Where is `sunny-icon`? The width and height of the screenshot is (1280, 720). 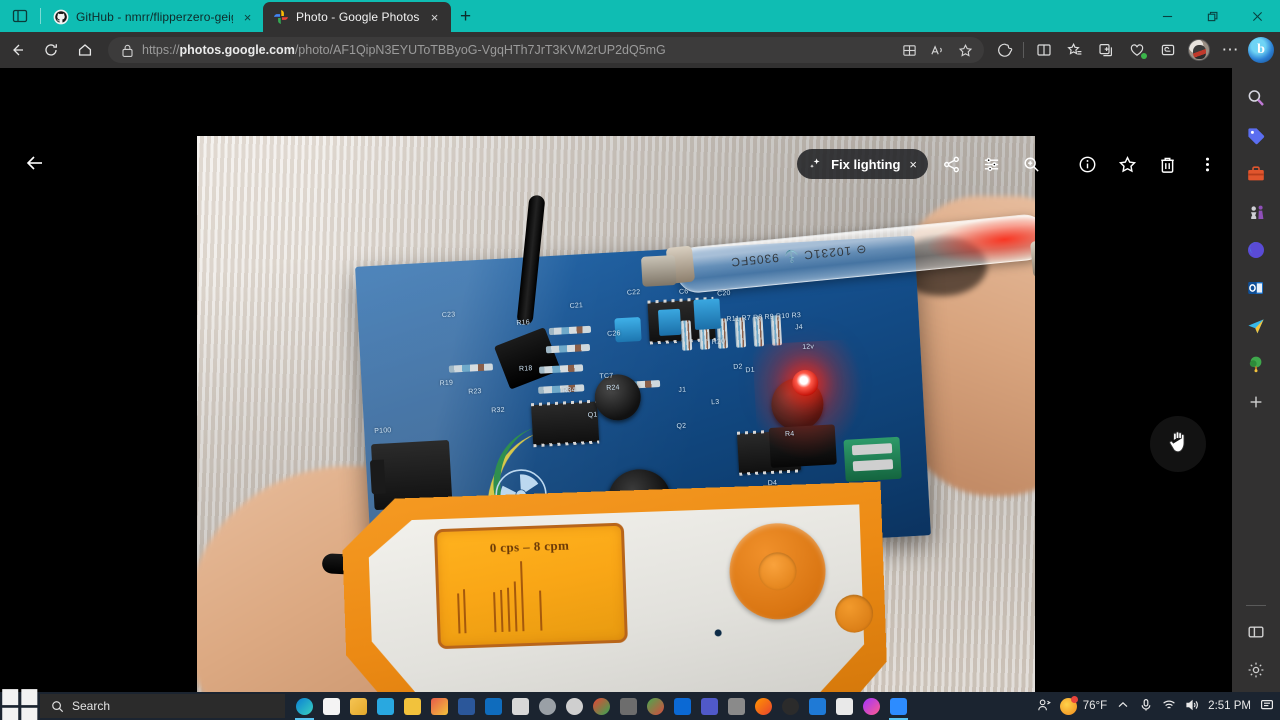 sunny-icon is located at coordinates (1068, 705).